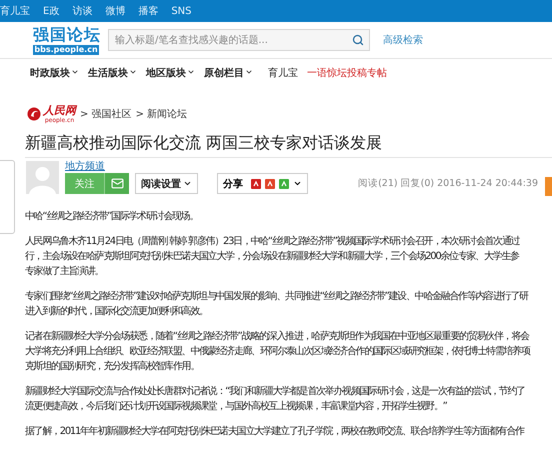  Describe the element at coordinates (277, 297) in the screenshot. I see `article-text: 专家们围绕“丝绸之路经济带”建设对哈萨克斯坦与中国发展的影响、共同推进“丝绸之路经济带”建设、中哈金融合作等内容进行了研` at that location.